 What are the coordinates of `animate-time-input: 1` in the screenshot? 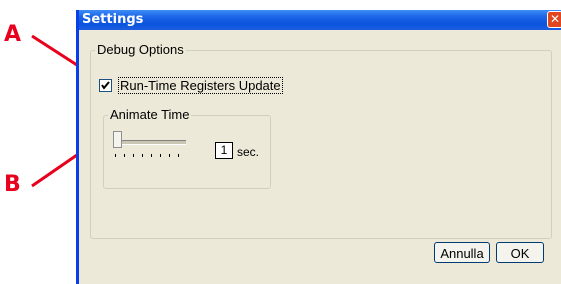 It's located at (224, 150).